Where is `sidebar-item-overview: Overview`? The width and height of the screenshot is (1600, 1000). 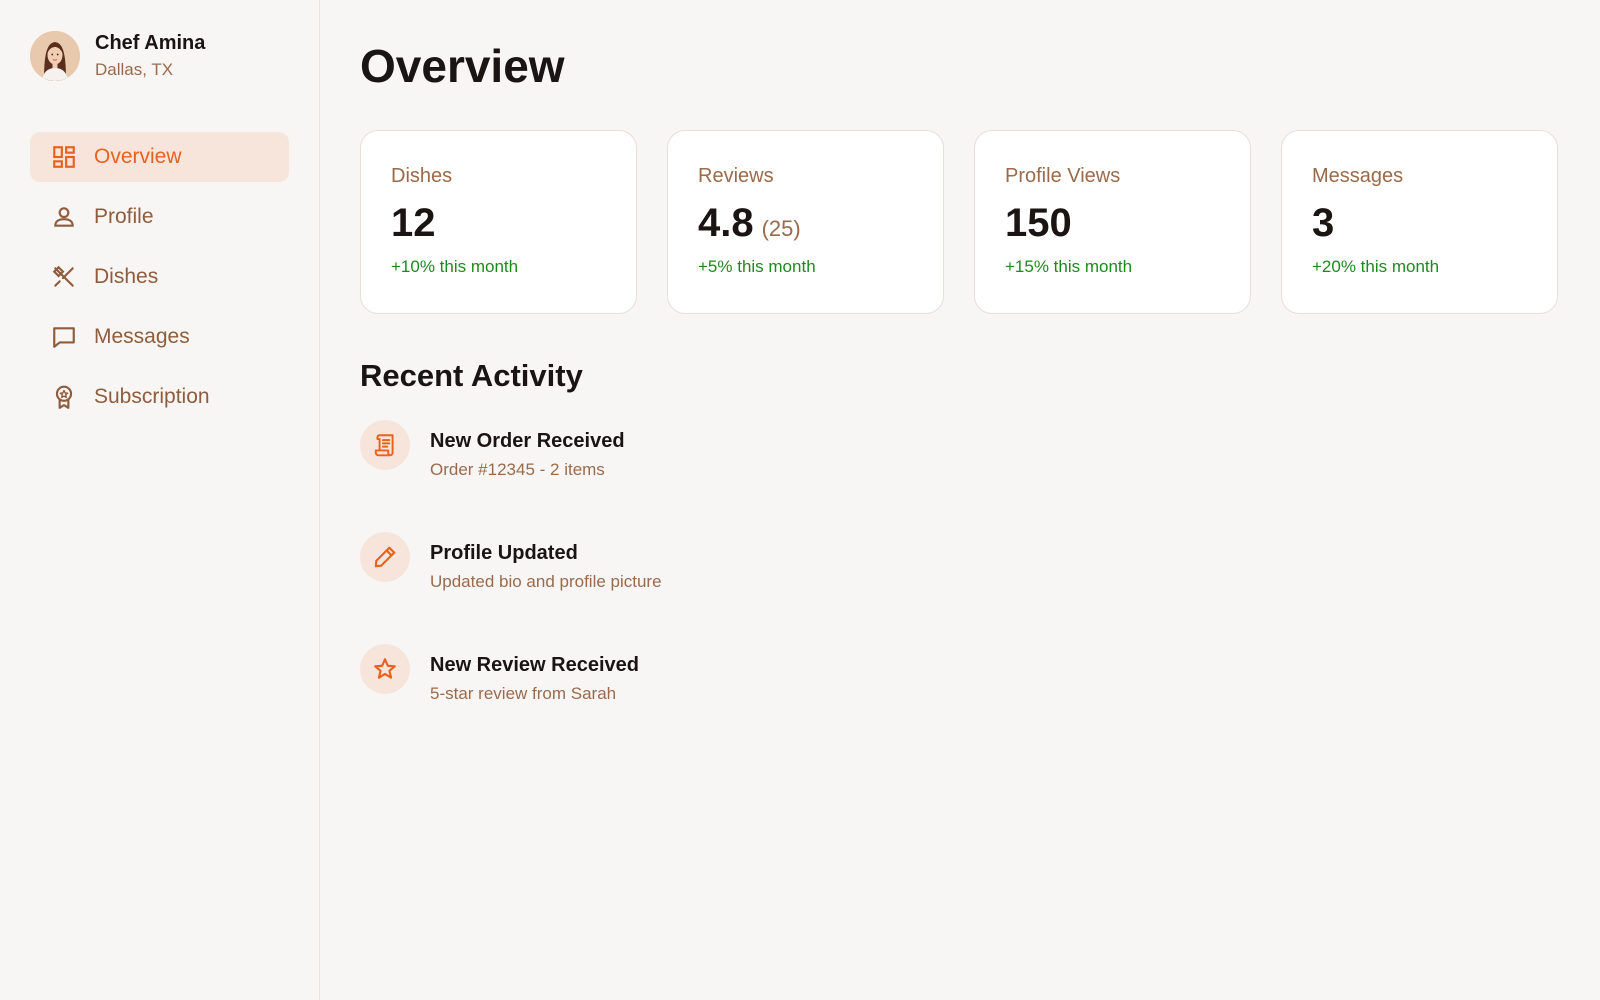
sidebar-item-overview: Overview is located at coordinates (159, 157).